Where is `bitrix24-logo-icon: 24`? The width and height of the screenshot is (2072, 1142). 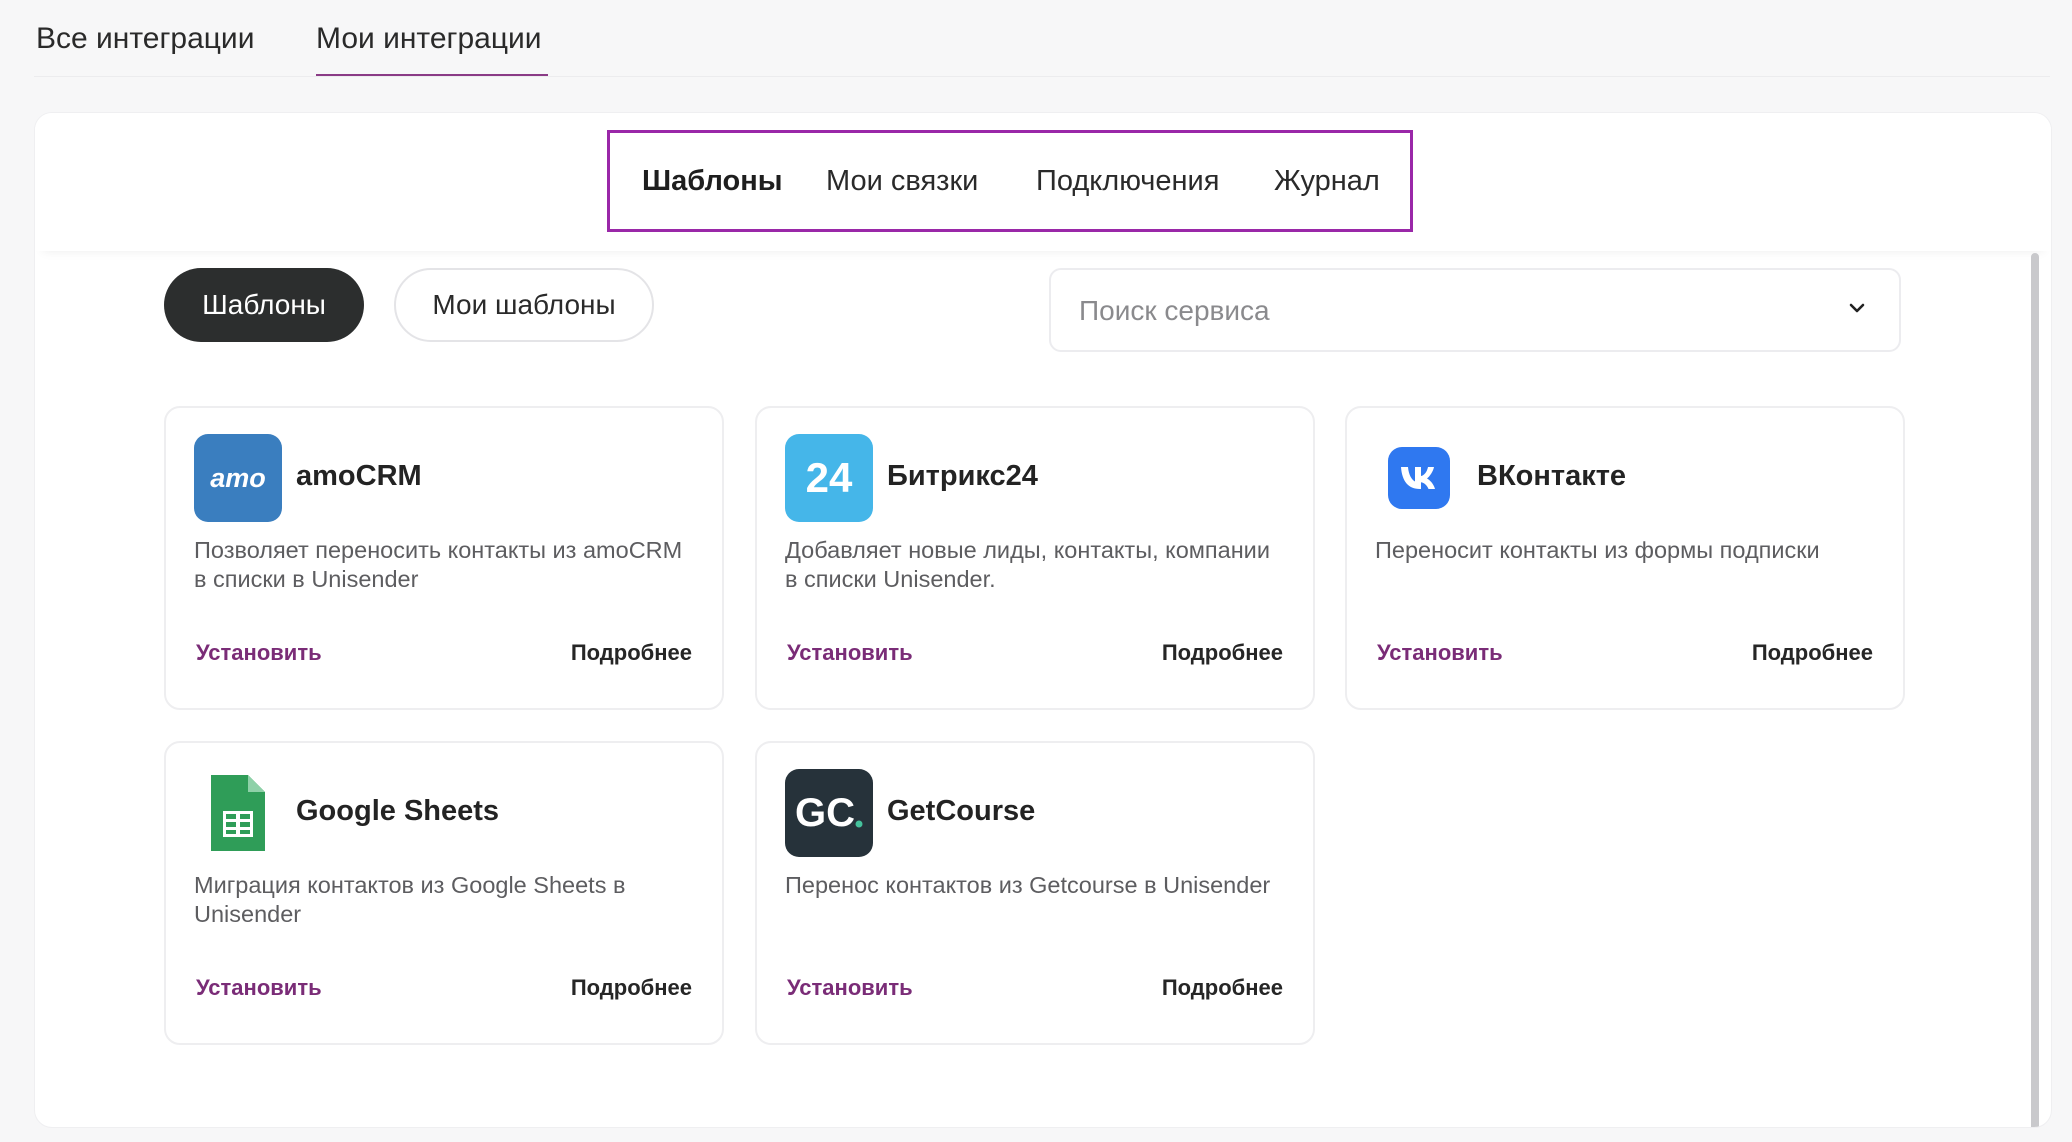
bitrix24-logo-icon: 24 is located at coordinates (829, 478).